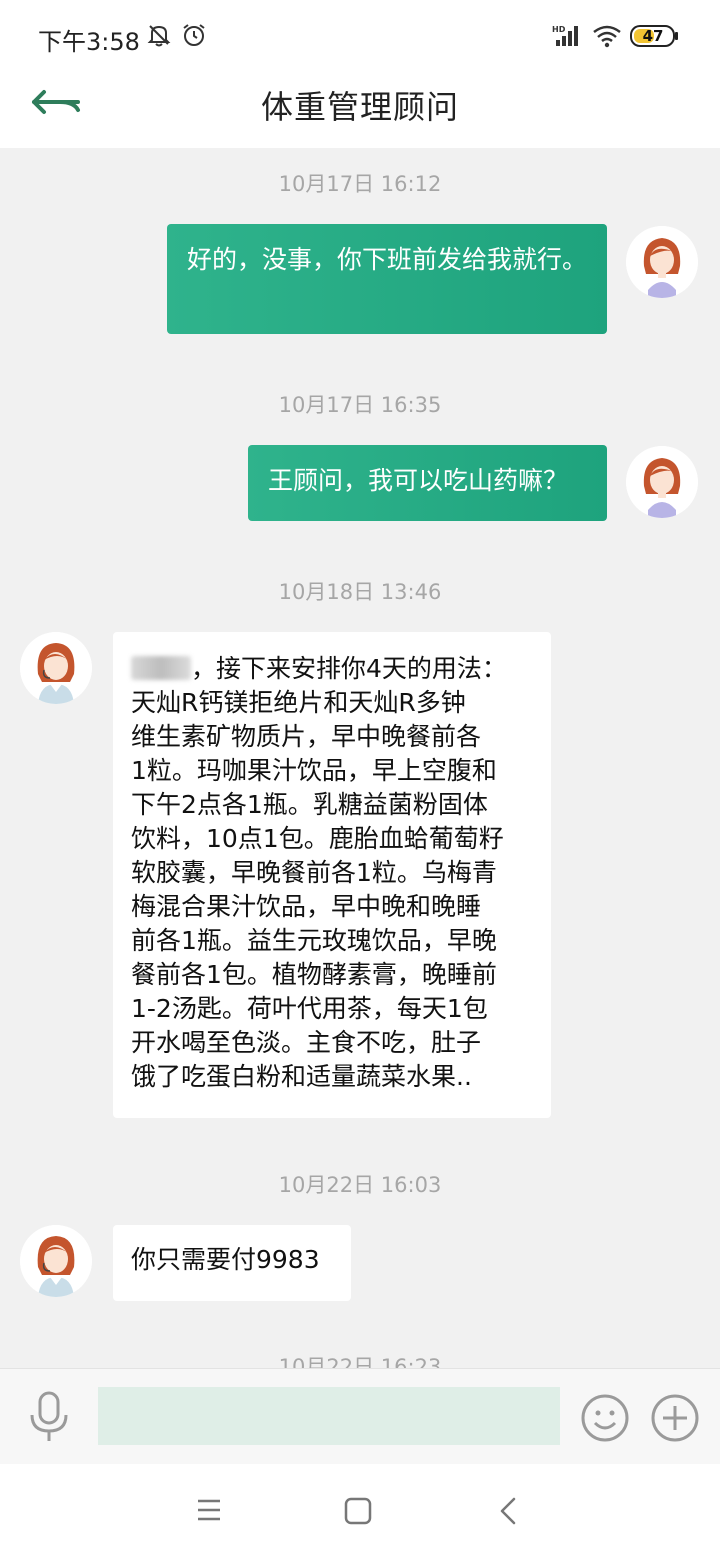 The image size is (720, 1560). Describe the element at coordinates (360, 35) in the screenshot. I see `status-bar: 下午3:58 HD 47` at that location.